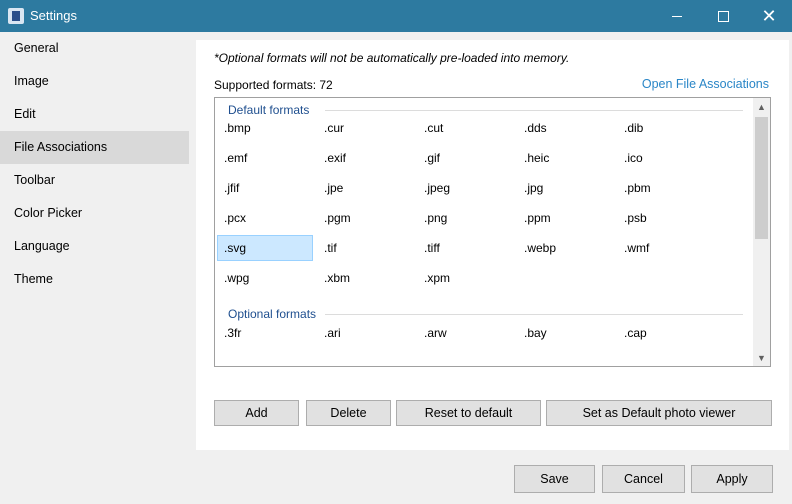 The image size is (792, 504). I want to click on format-item: .pbm, so click(665, 188).